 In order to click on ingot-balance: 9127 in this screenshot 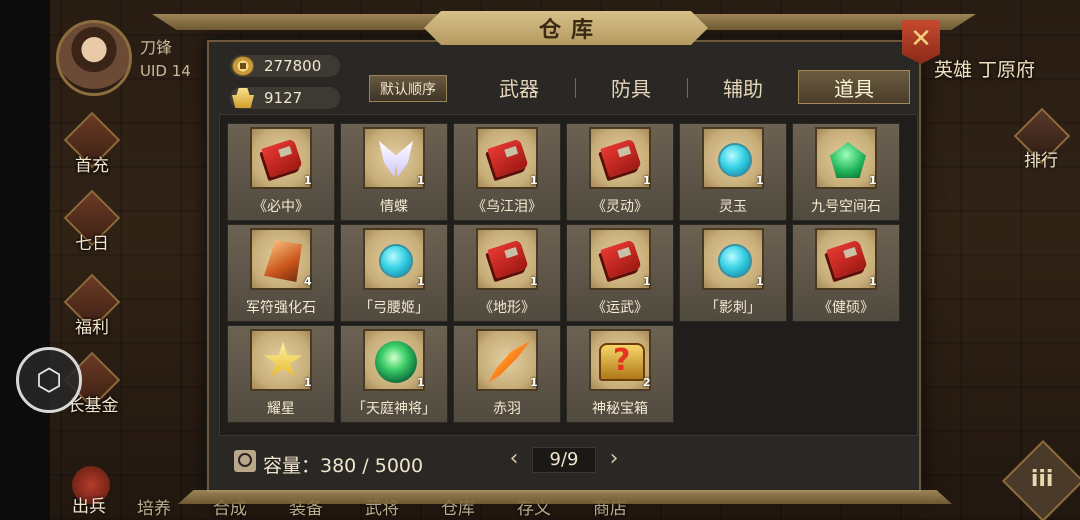, I will do `click(285, 98)`.